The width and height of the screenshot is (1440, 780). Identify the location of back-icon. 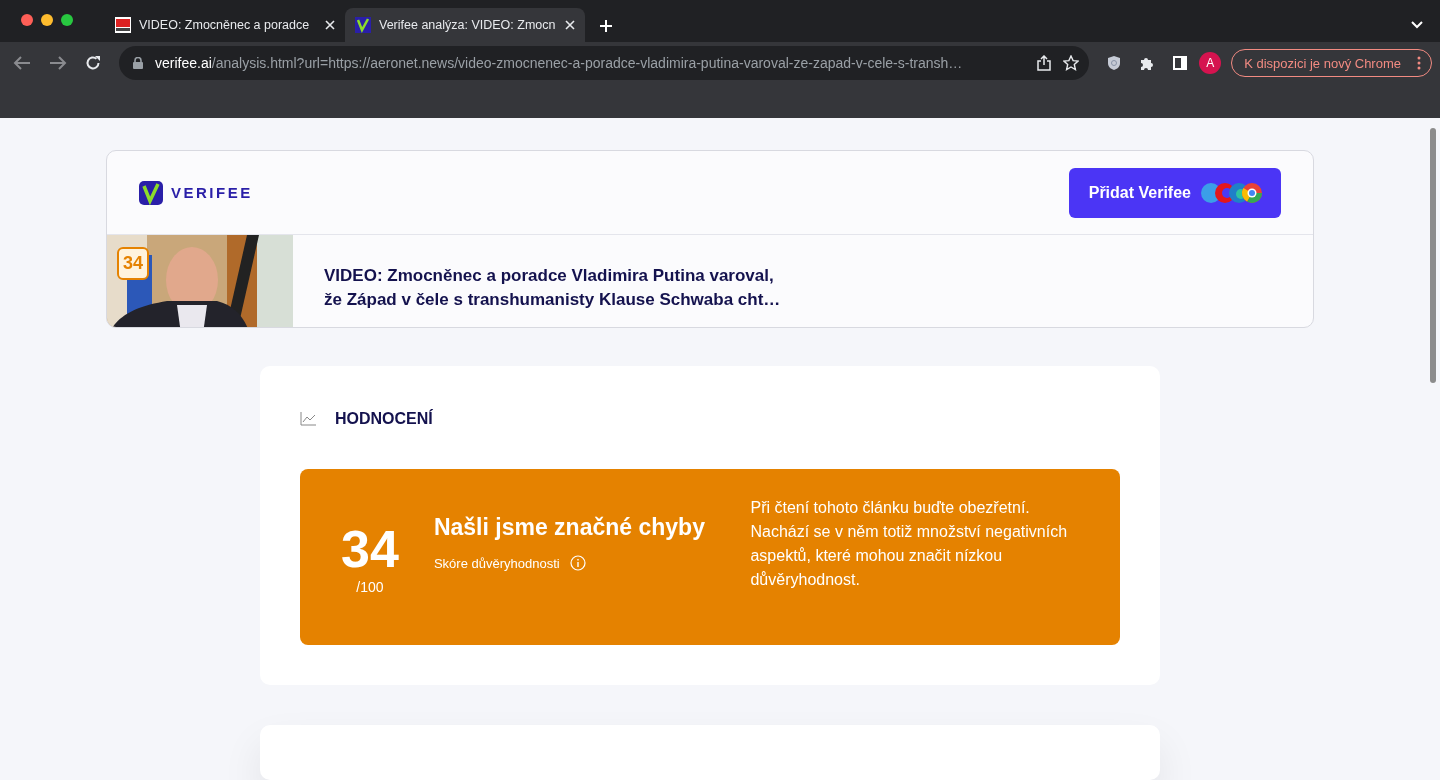
(22, 63).